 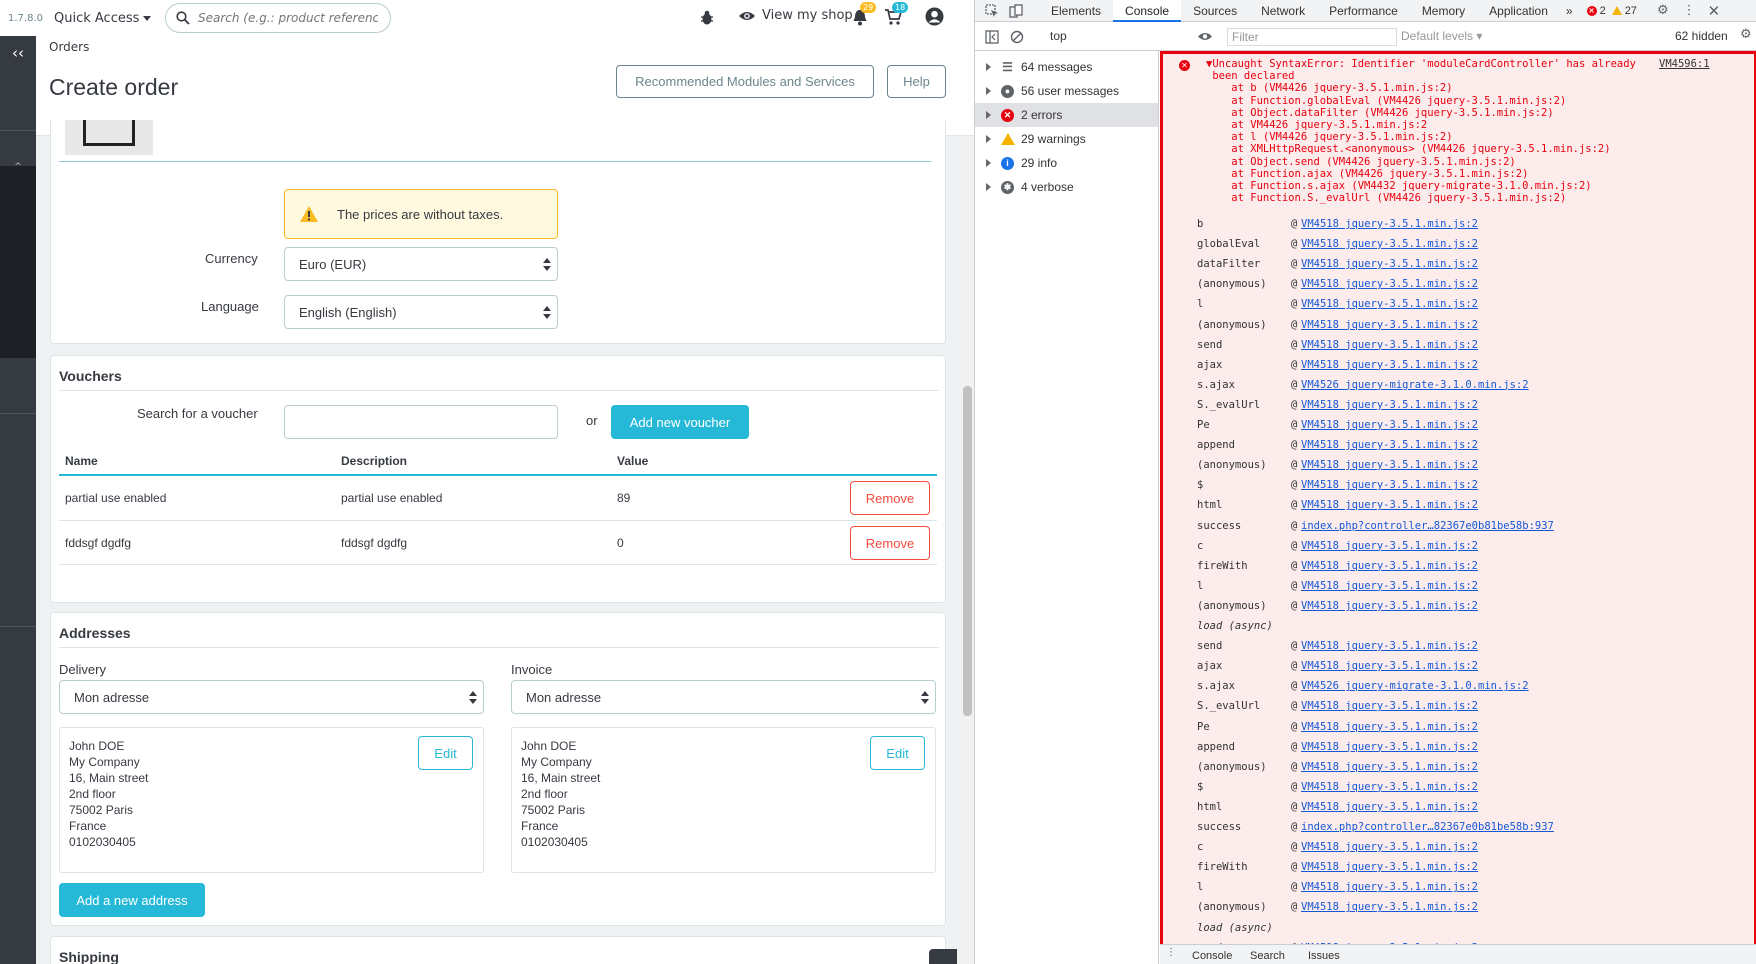 What do you see at coordinates (1689, 10) in the screenshot?
I see `kebab-menu-icon: ⋮` at bounding box center [1689, 10].